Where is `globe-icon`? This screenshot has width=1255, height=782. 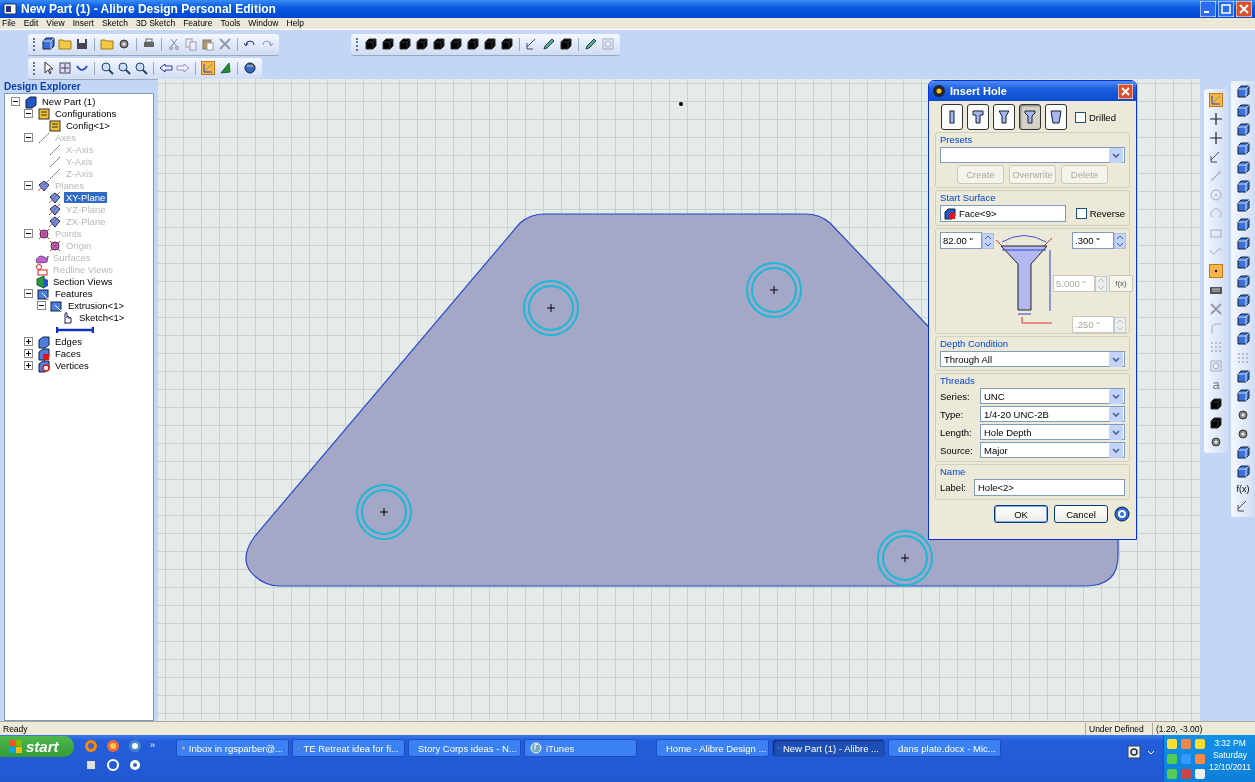
globe-icon is located at coordinates (250, 68).